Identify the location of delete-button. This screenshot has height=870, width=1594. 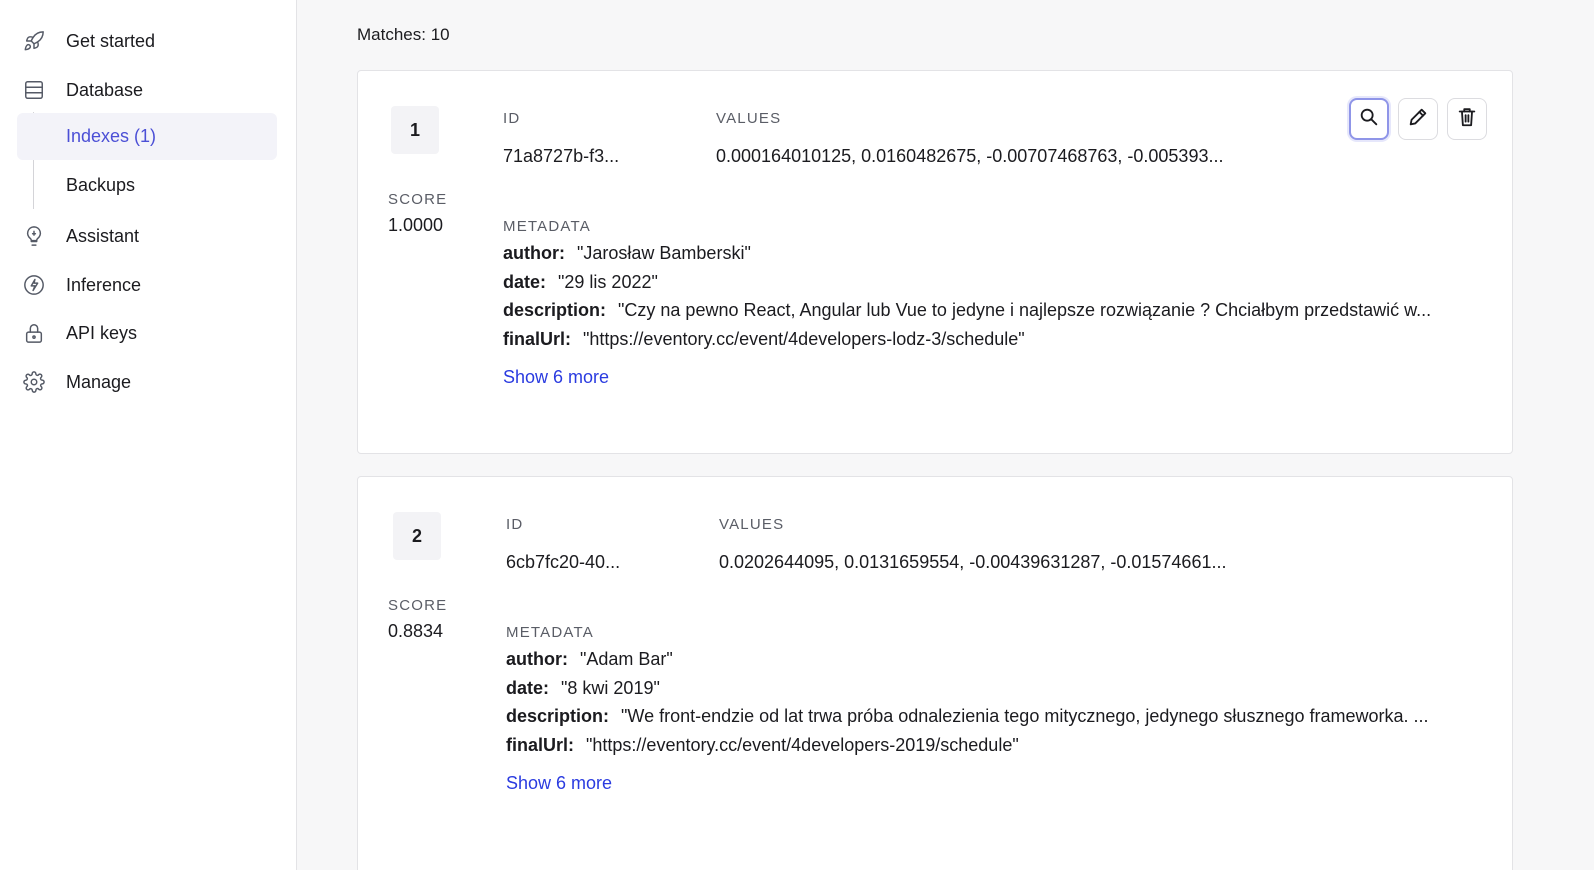
(1467, 119).